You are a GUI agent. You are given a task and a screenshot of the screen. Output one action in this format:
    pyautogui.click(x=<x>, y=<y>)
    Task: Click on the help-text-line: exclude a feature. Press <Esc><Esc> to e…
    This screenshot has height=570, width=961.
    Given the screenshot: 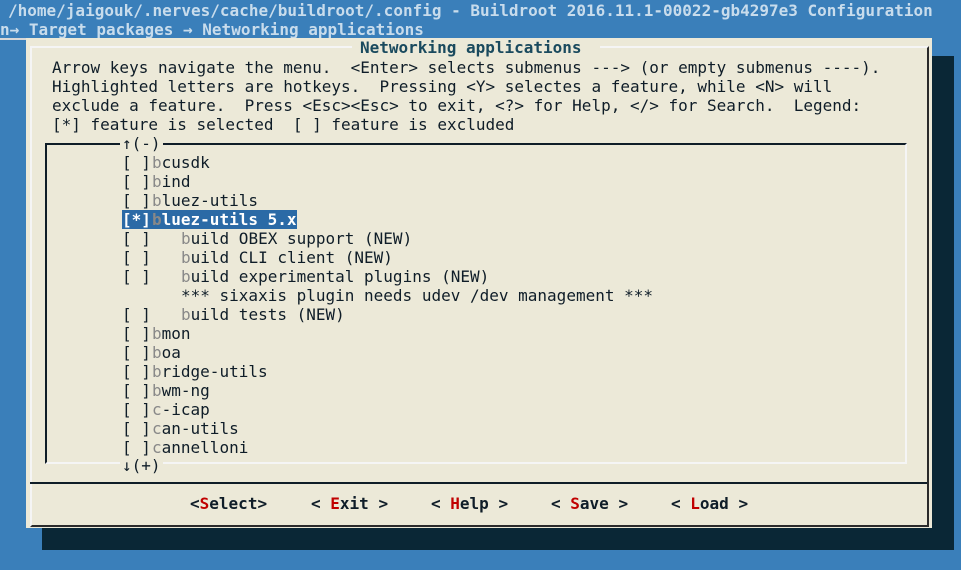 What is the action you would take?
    pyautogui.click(x=457, y=105)
    